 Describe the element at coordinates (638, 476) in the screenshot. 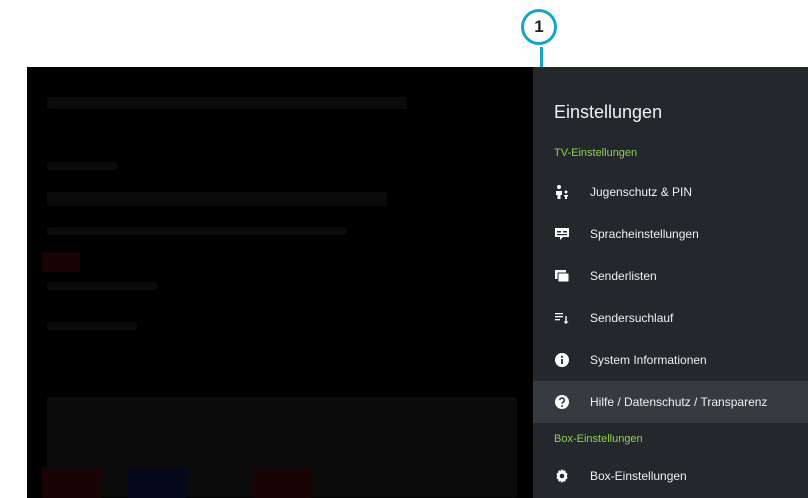

I see `menu-item-label: Box-Einstellungen` at that location.